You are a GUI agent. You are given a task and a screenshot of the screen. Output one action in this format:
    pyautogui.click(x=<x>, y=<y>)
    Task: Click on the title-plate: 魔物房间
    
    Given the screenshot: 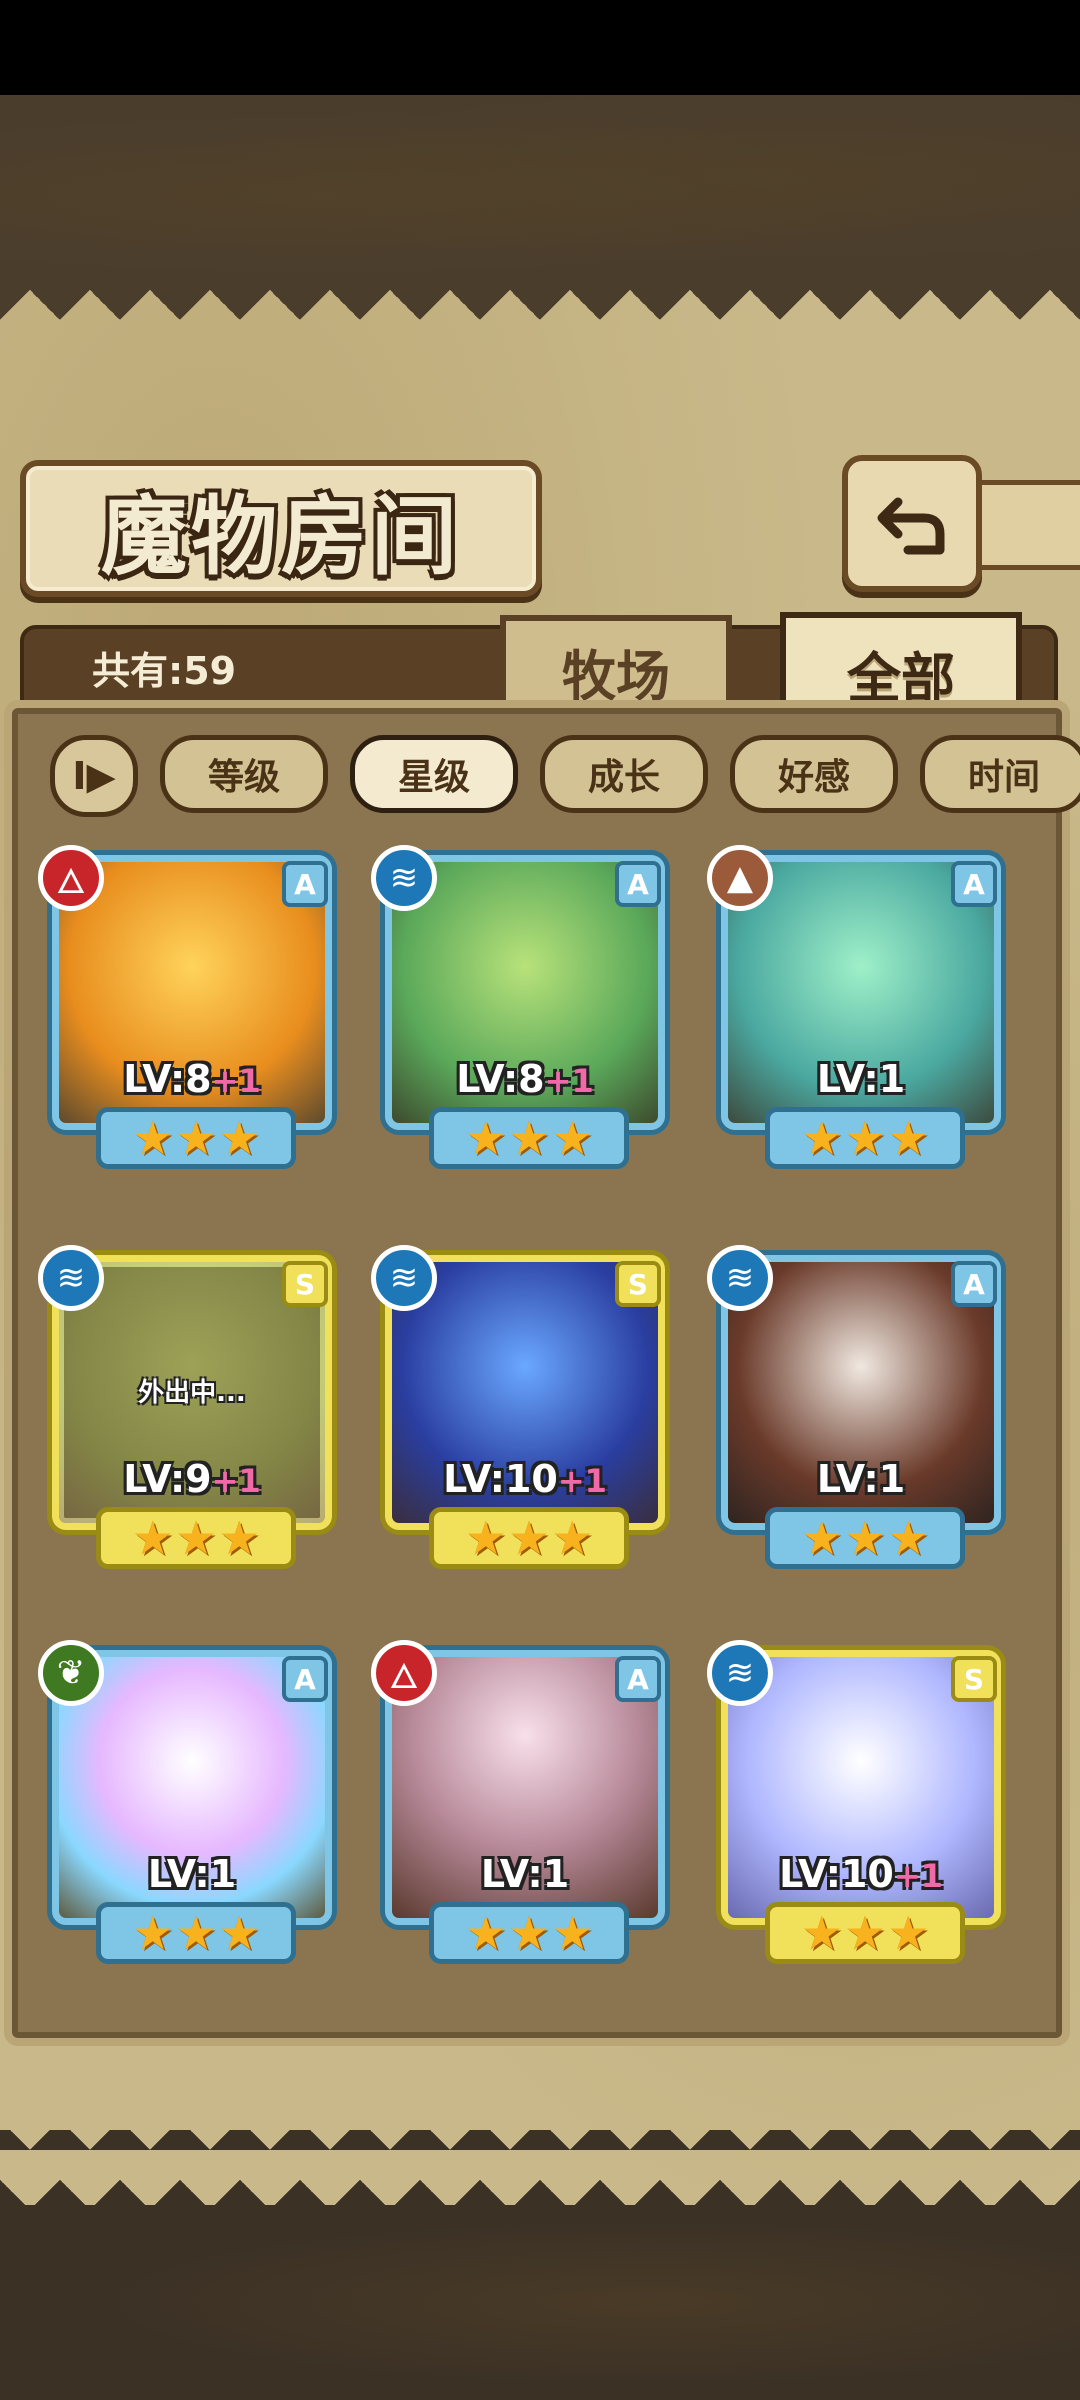 What is the action you would take?
    pyautogui.click(x=281, y=528)
    